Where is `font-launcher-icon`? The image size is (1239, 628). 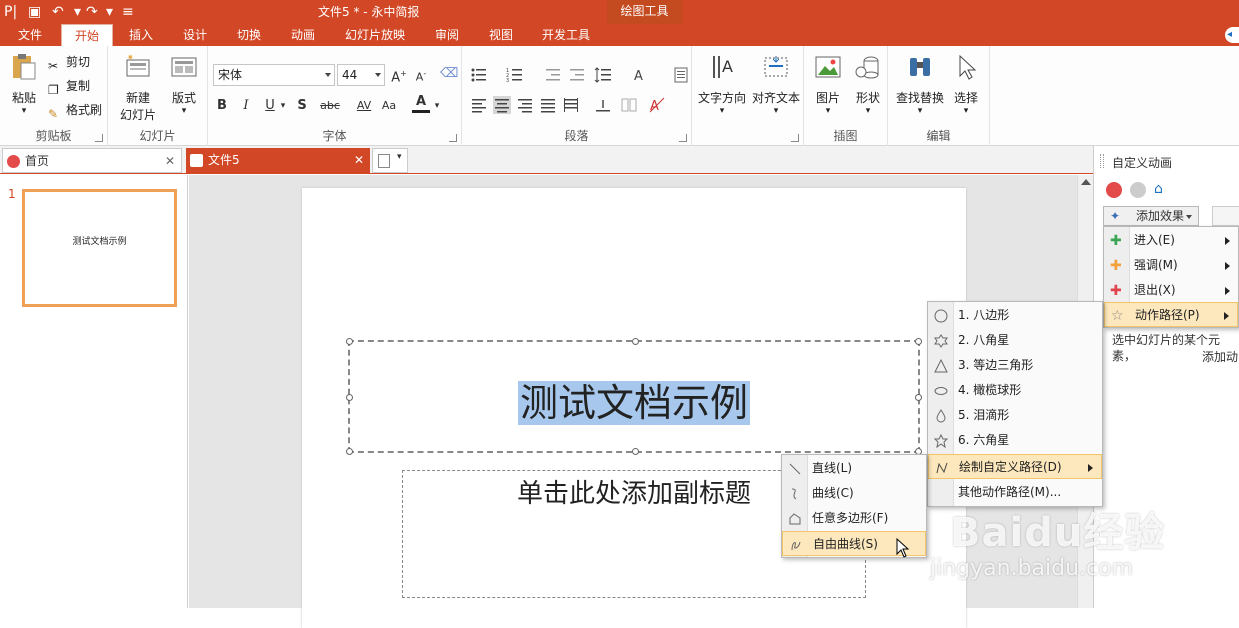 font-launcher-icon is located at coordinates (453, 138).